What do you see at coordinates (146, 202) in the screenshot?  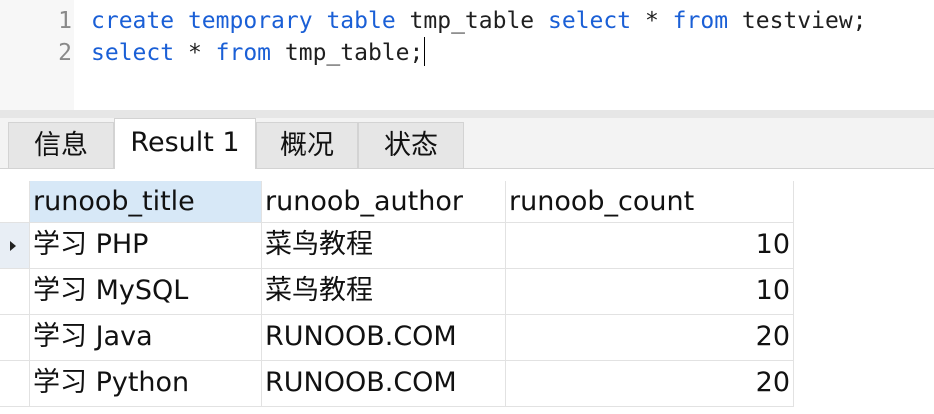 I see `column-header-runoob-title: runoob_title` at bounding box center [146, 202].